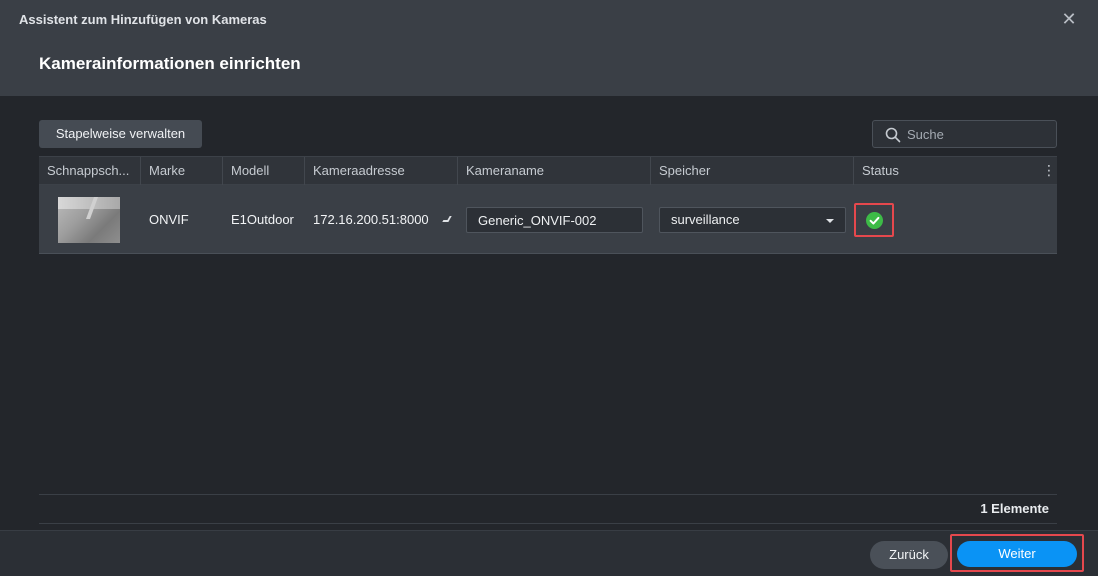  Describe the element at coordinates (1049, 171) in the screenshot. I see `column-menu-icon: ⋮` at that location.